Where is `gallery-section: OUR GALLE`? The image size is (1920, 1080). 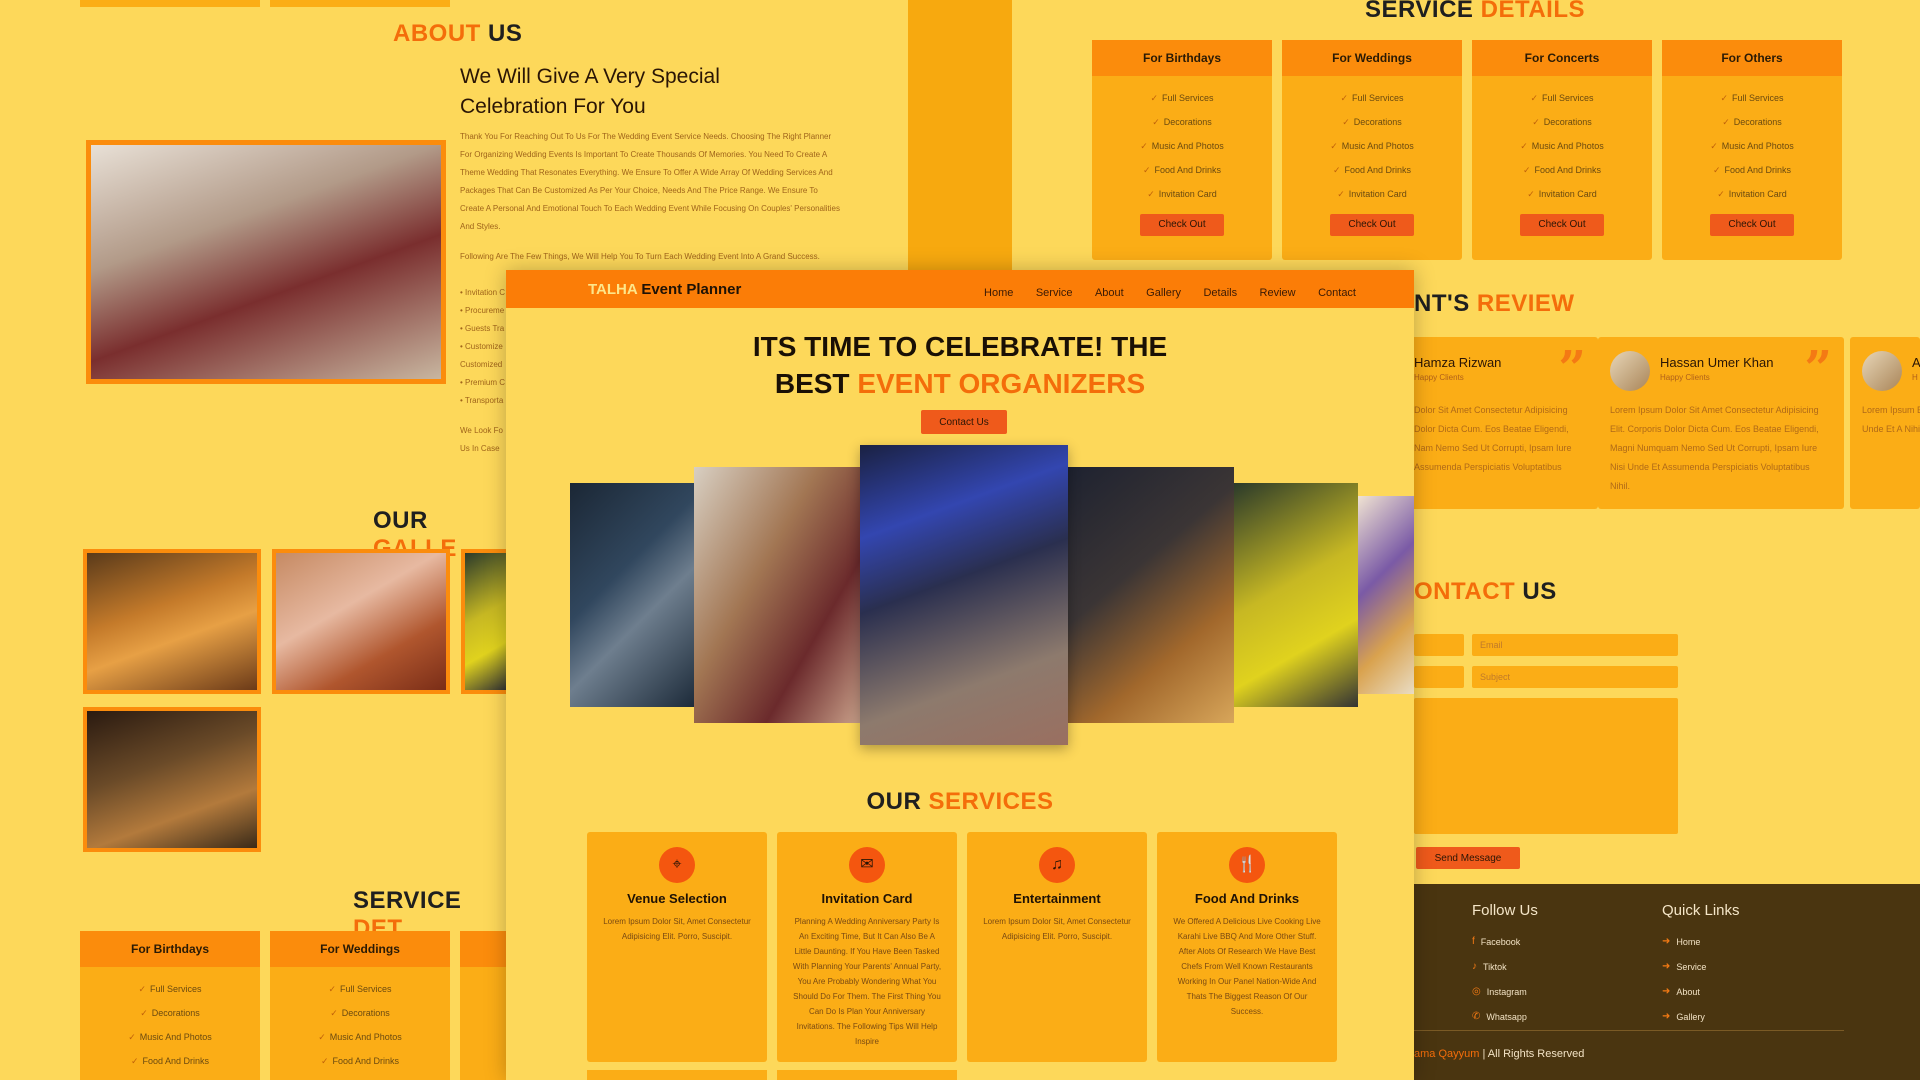 gallery-section: OUR GALLE is located at coordinates (253, 688).